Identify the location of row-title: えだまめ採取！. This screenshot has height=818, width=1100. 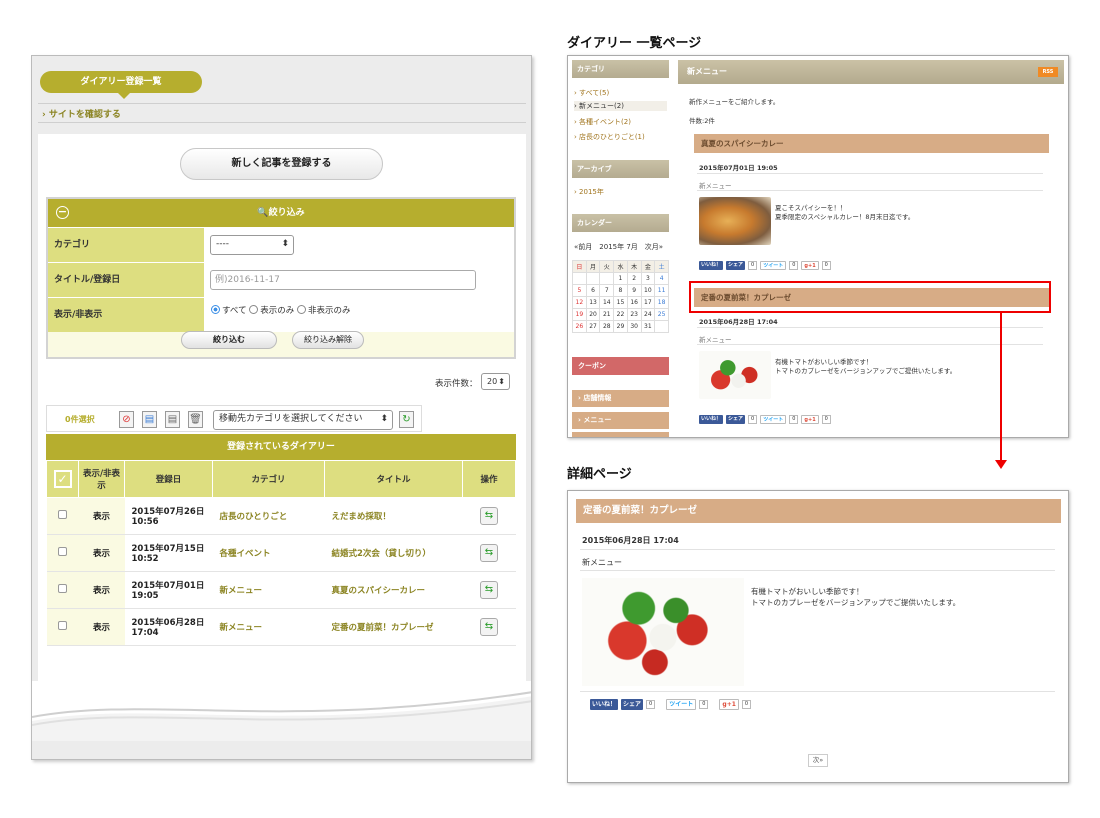
(393, 516).